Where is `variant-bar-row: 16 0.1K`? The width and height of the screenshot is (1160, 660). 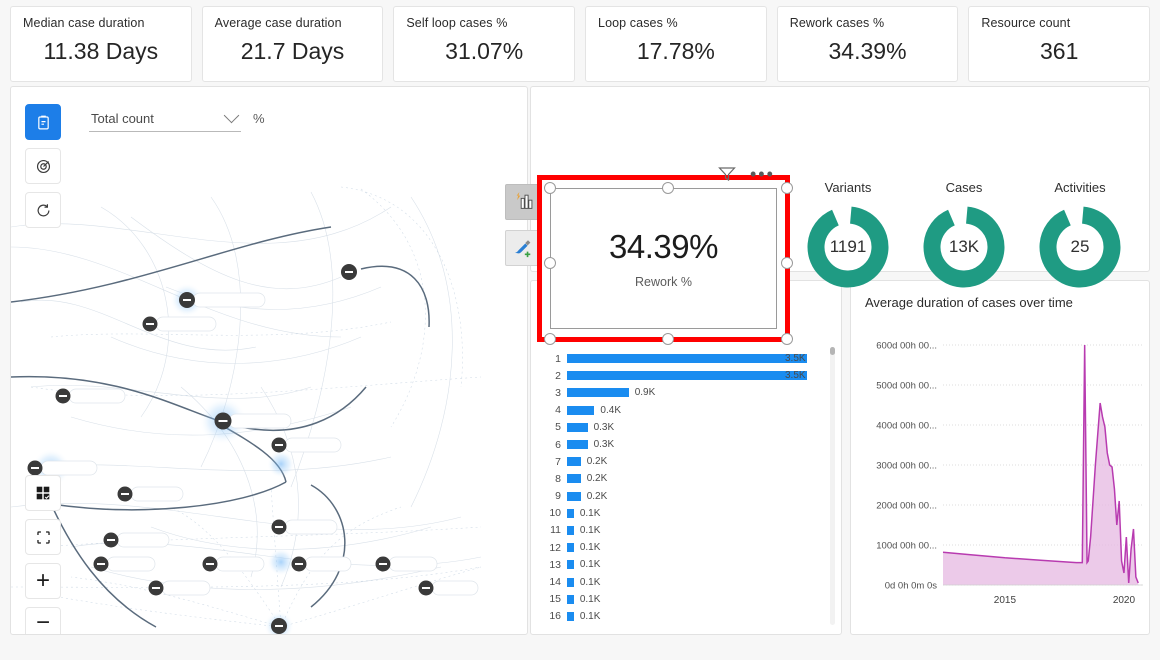 variant-bar-row: 16 0.1K is located at coordinates (690, 616).